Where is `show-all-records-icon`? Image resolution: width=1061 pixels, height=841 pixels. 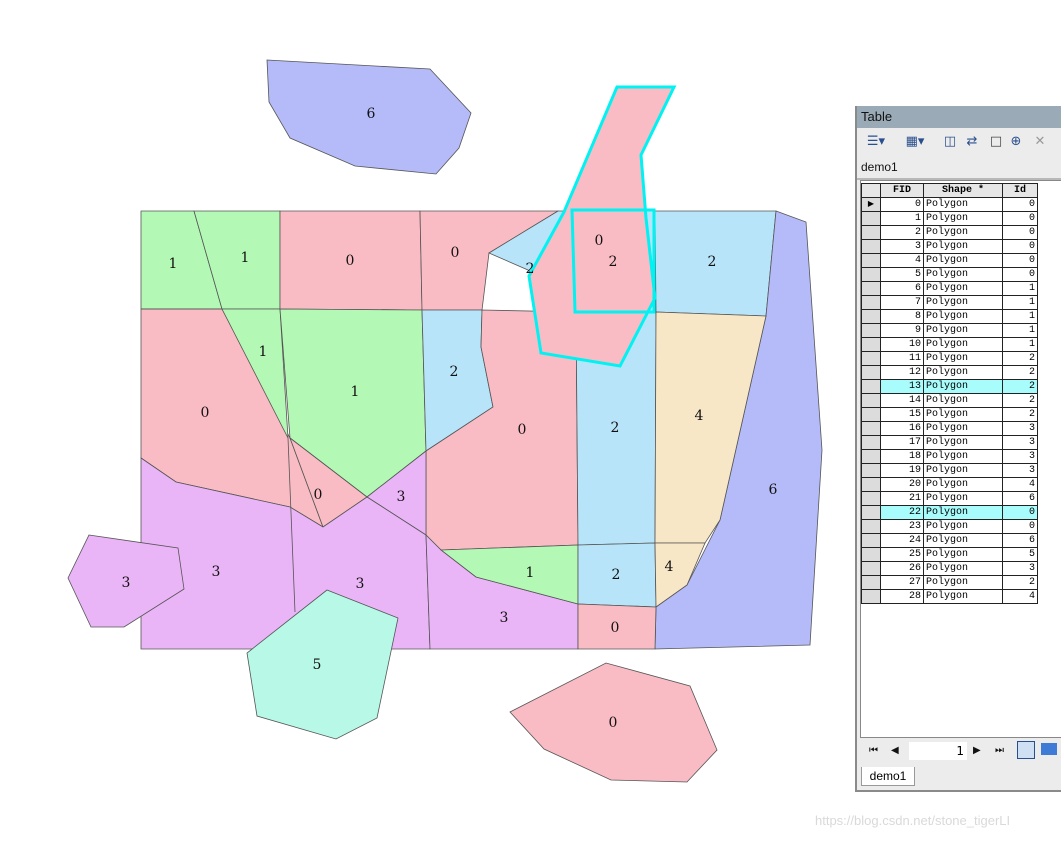 show-all-records-icon is located at coordinates (1026, 750).